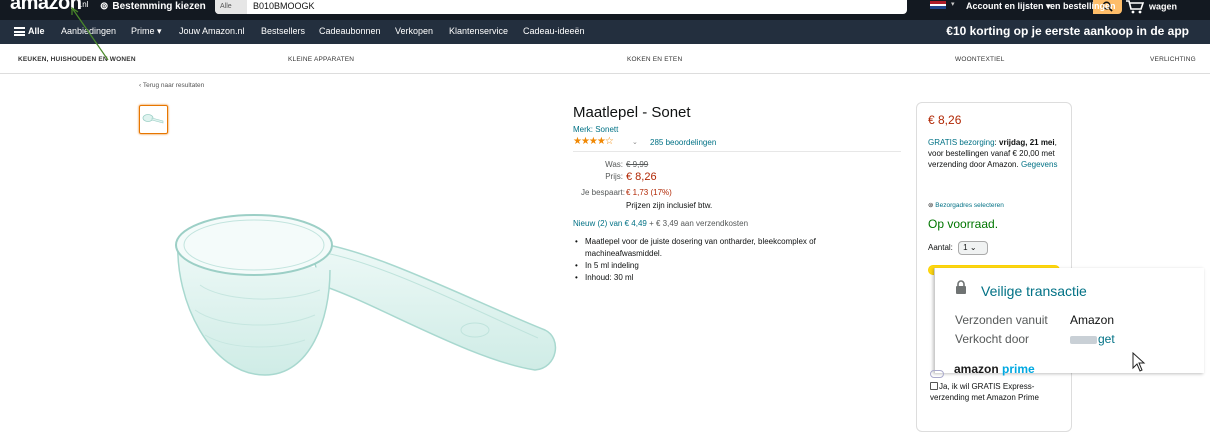 The height and width of the screenshot is (432, 1210). I want to click on subnav-item-kleine-apparaten: KLEINE APPARATEN, so click(321, 59).